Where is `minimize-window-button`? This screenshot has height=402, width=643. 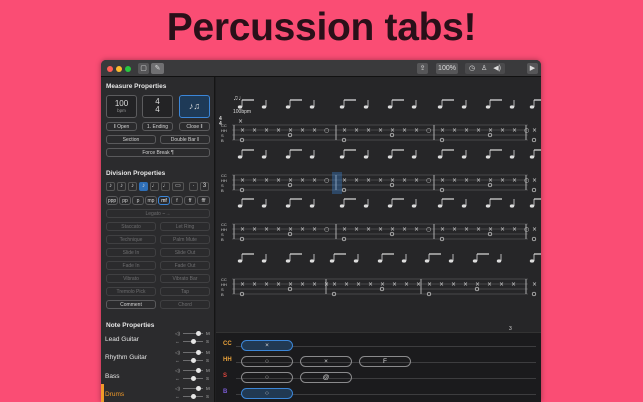
minimize-window-button is located at coordinates (119, 69).